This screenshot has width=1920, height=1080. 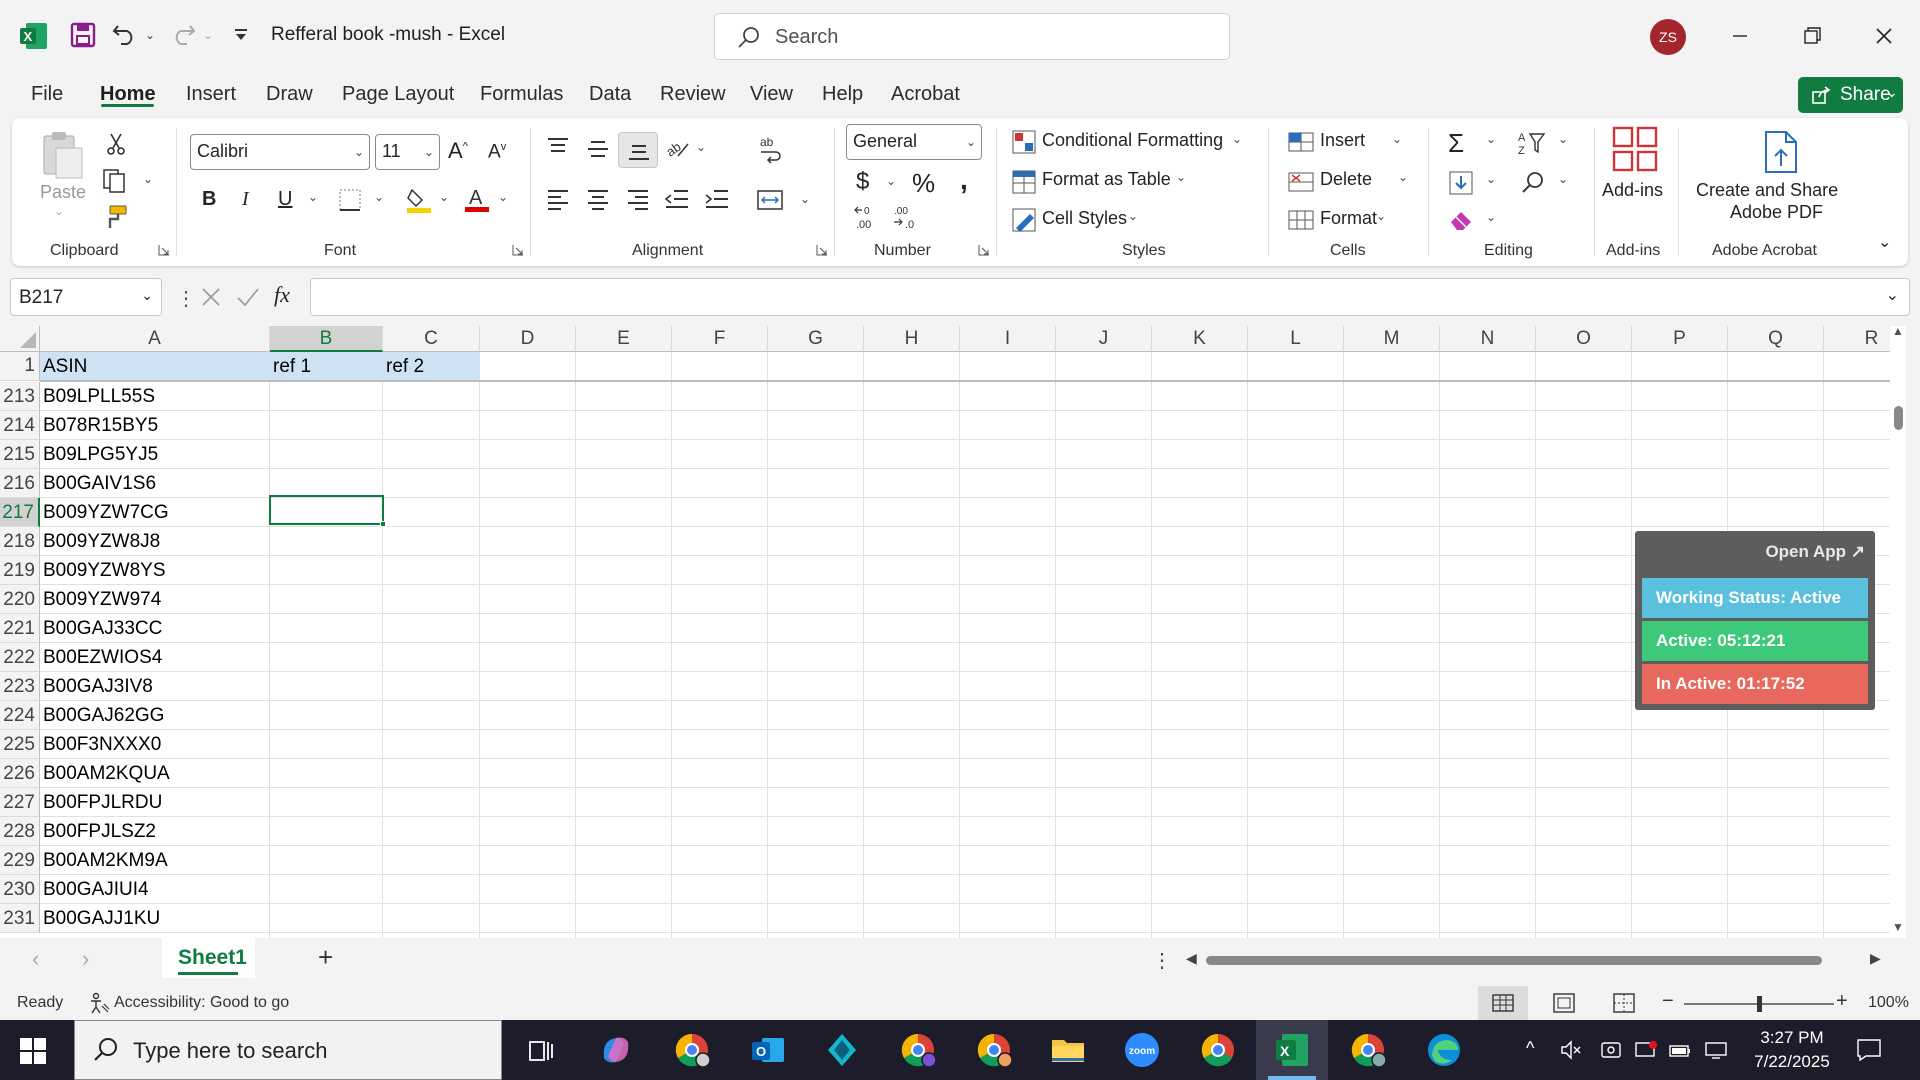 I want to click on increase-indent-icon, so click(x=717, y=199).